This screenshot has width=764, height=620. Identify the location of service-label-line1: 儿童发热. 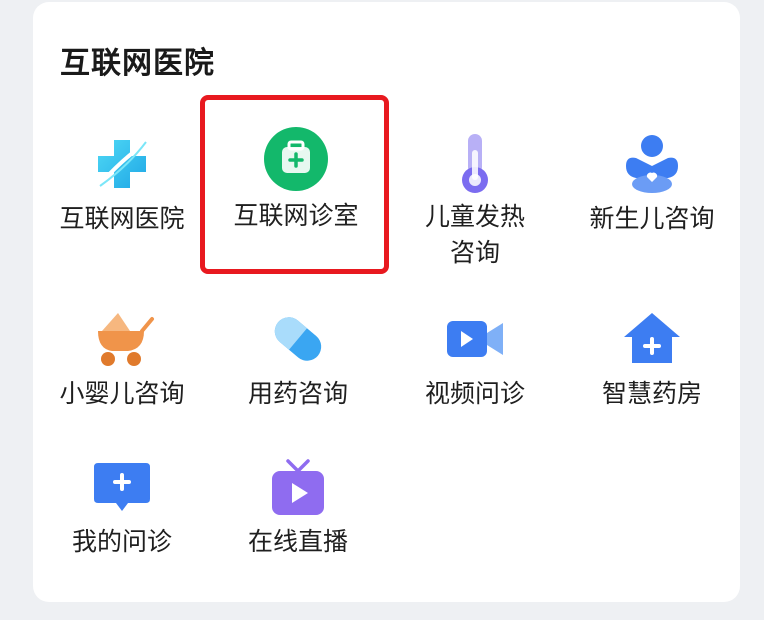
(474, 216).